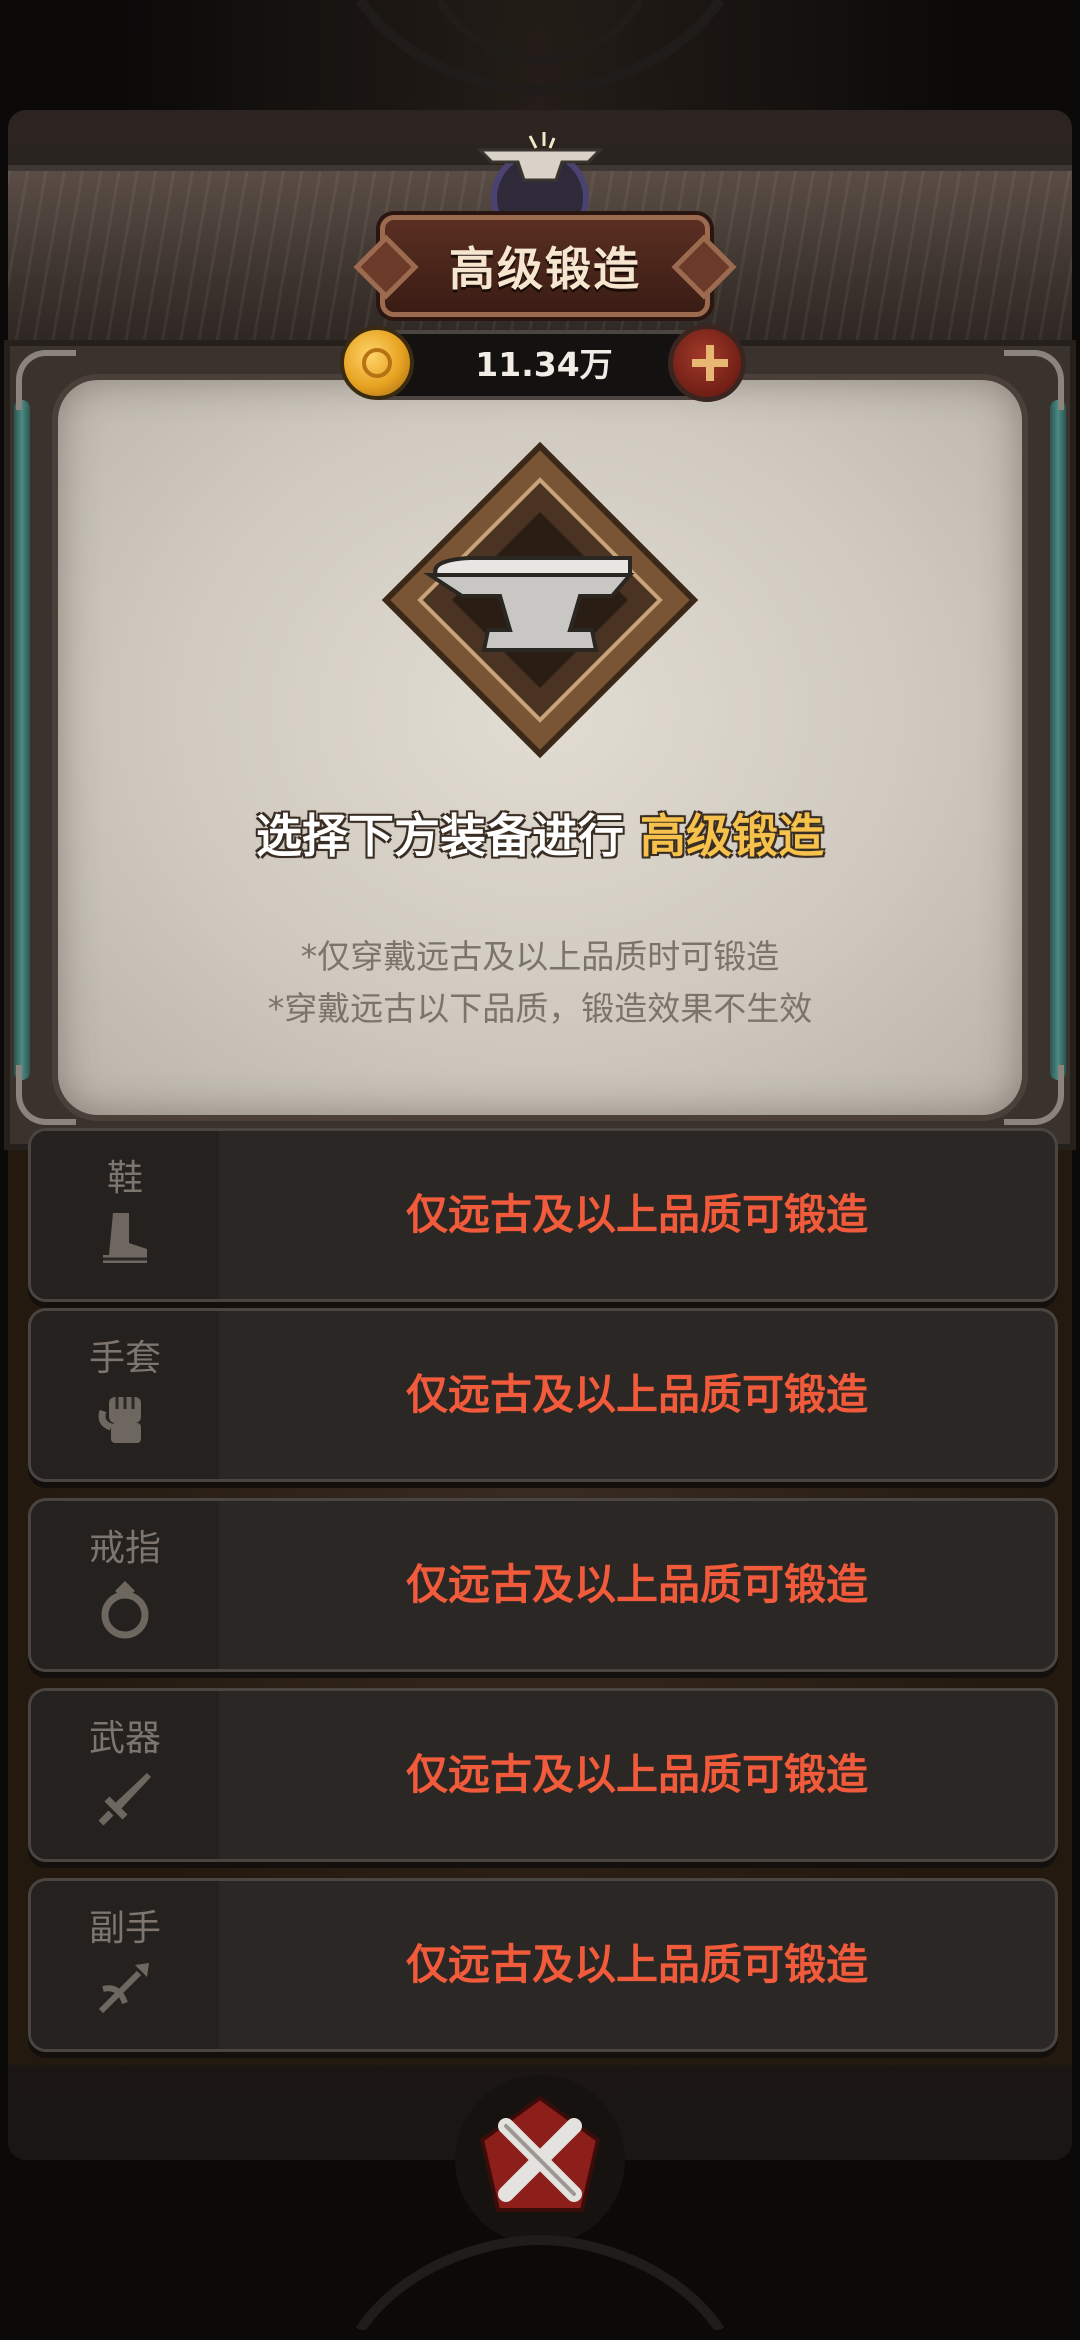 This screenshot has width=1080, height=2340. What do you see at coordinates (124, 1548) in the screenshot?
I see `slot-label: 戒指` at bounding box center [124, 1548].